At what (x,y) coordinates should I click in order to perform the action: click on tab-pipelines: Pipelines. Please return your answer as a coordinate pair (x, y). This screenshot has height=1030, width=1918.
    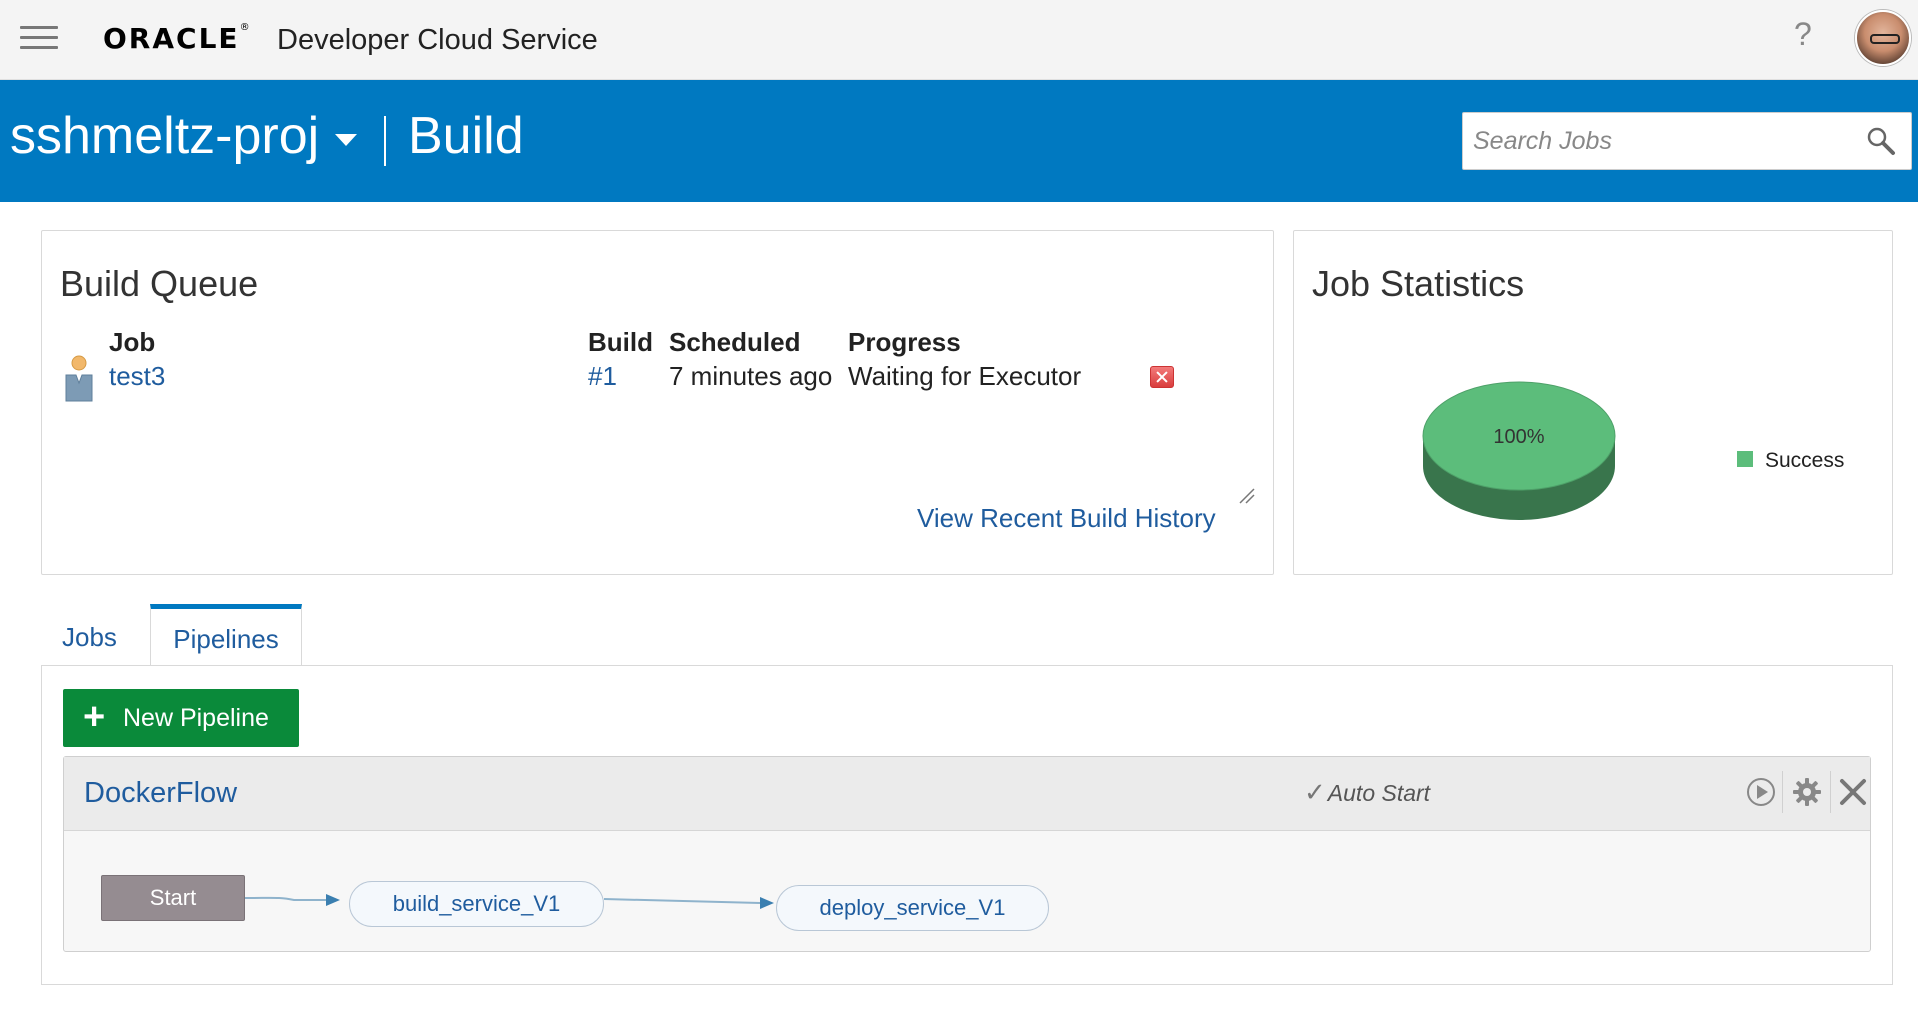
    Looking at the image, I should click on (226, 636).